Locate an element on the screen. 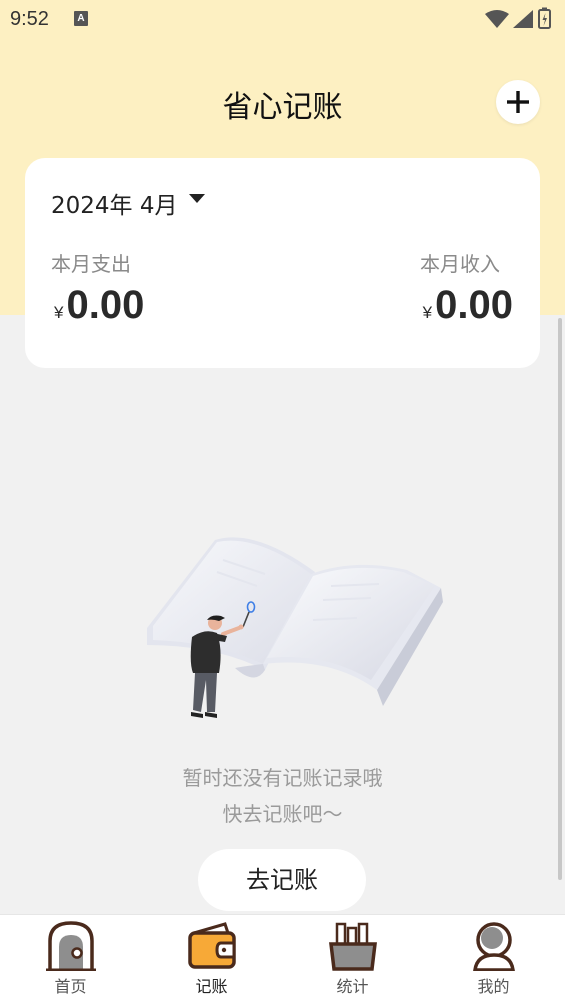 The width and height of the screenshot is (565, 1005). tab-stats: 统计 is located at coordinates (352, 960).